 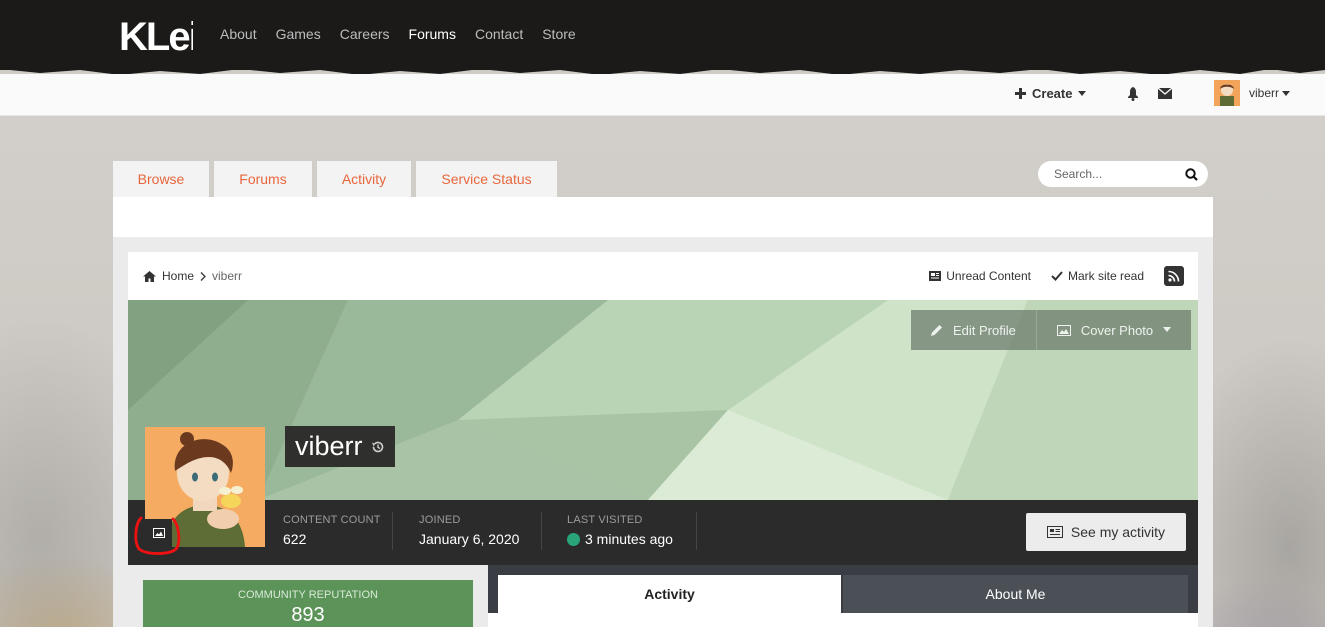 I want to click on chevron-right-icon, so click(x=203, y=276).